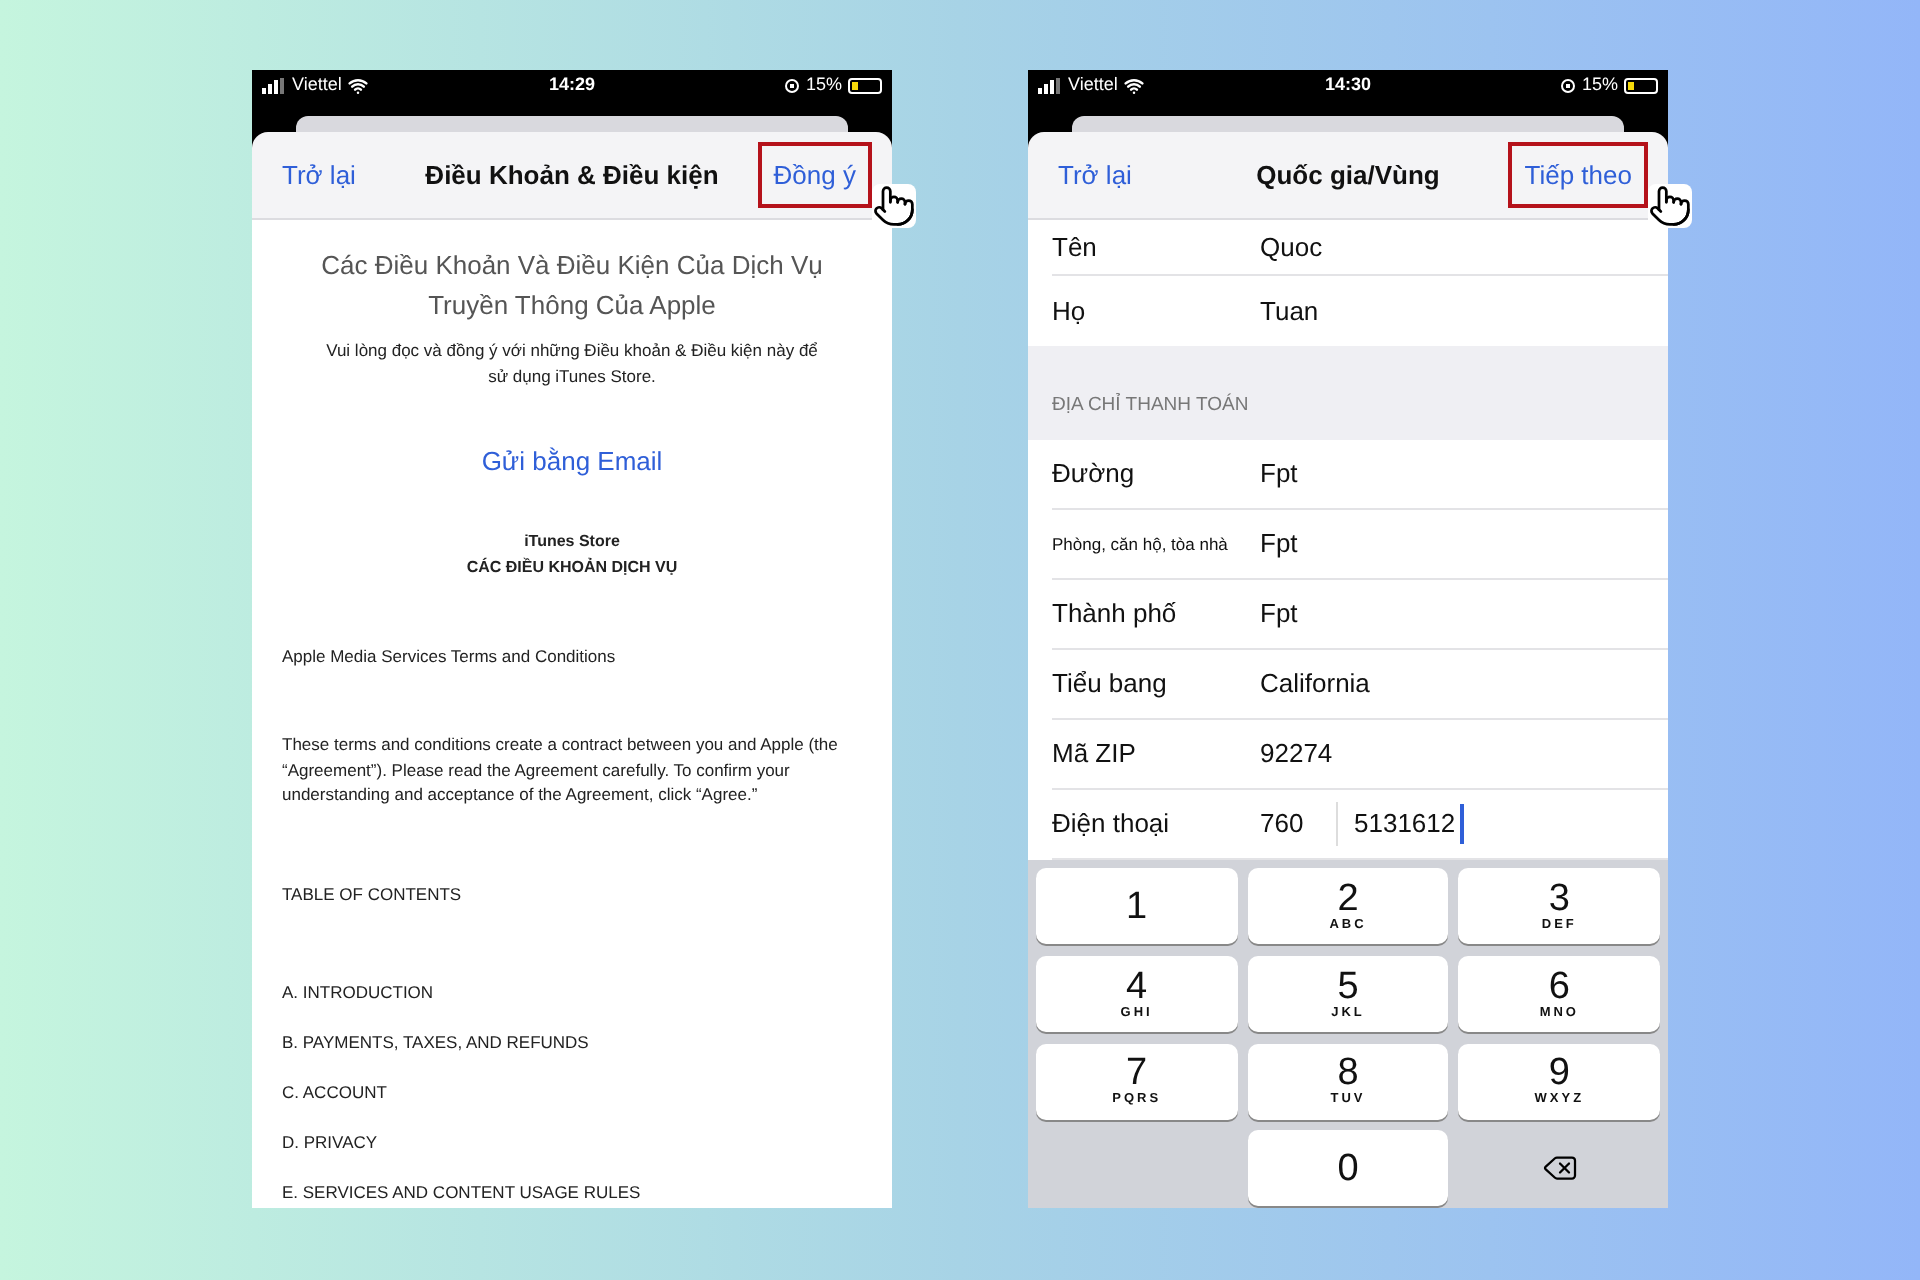 The height and width of the screenshot is (1280, 1920). What do you see at coordinates (1110, 684) in the screenshot?
I see `field-label: Tiểu bang` at bounding box center [1110, 684].